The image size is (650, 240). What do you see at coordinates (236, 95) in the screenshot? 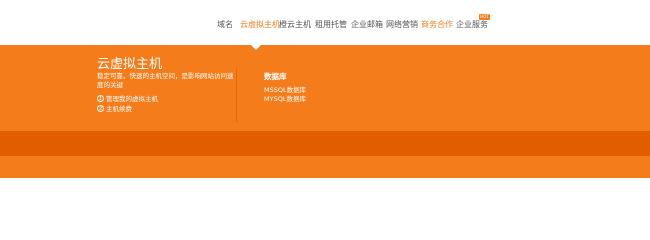
I see `panel-divider` at bounding box center [236, 95].